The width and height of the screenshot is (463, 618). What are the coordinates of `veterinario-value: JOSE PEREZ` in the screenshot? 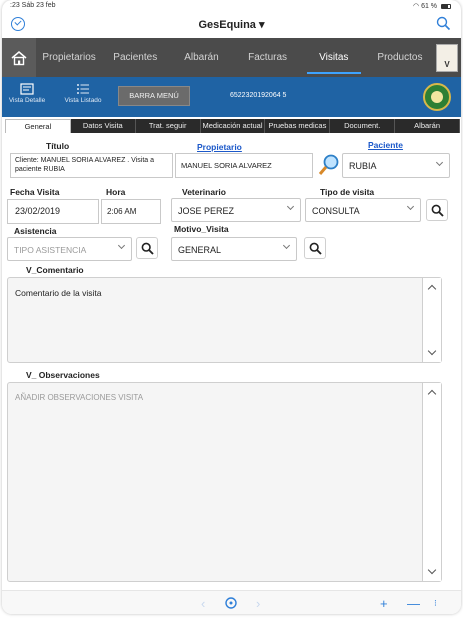 It's located at (206, 211).